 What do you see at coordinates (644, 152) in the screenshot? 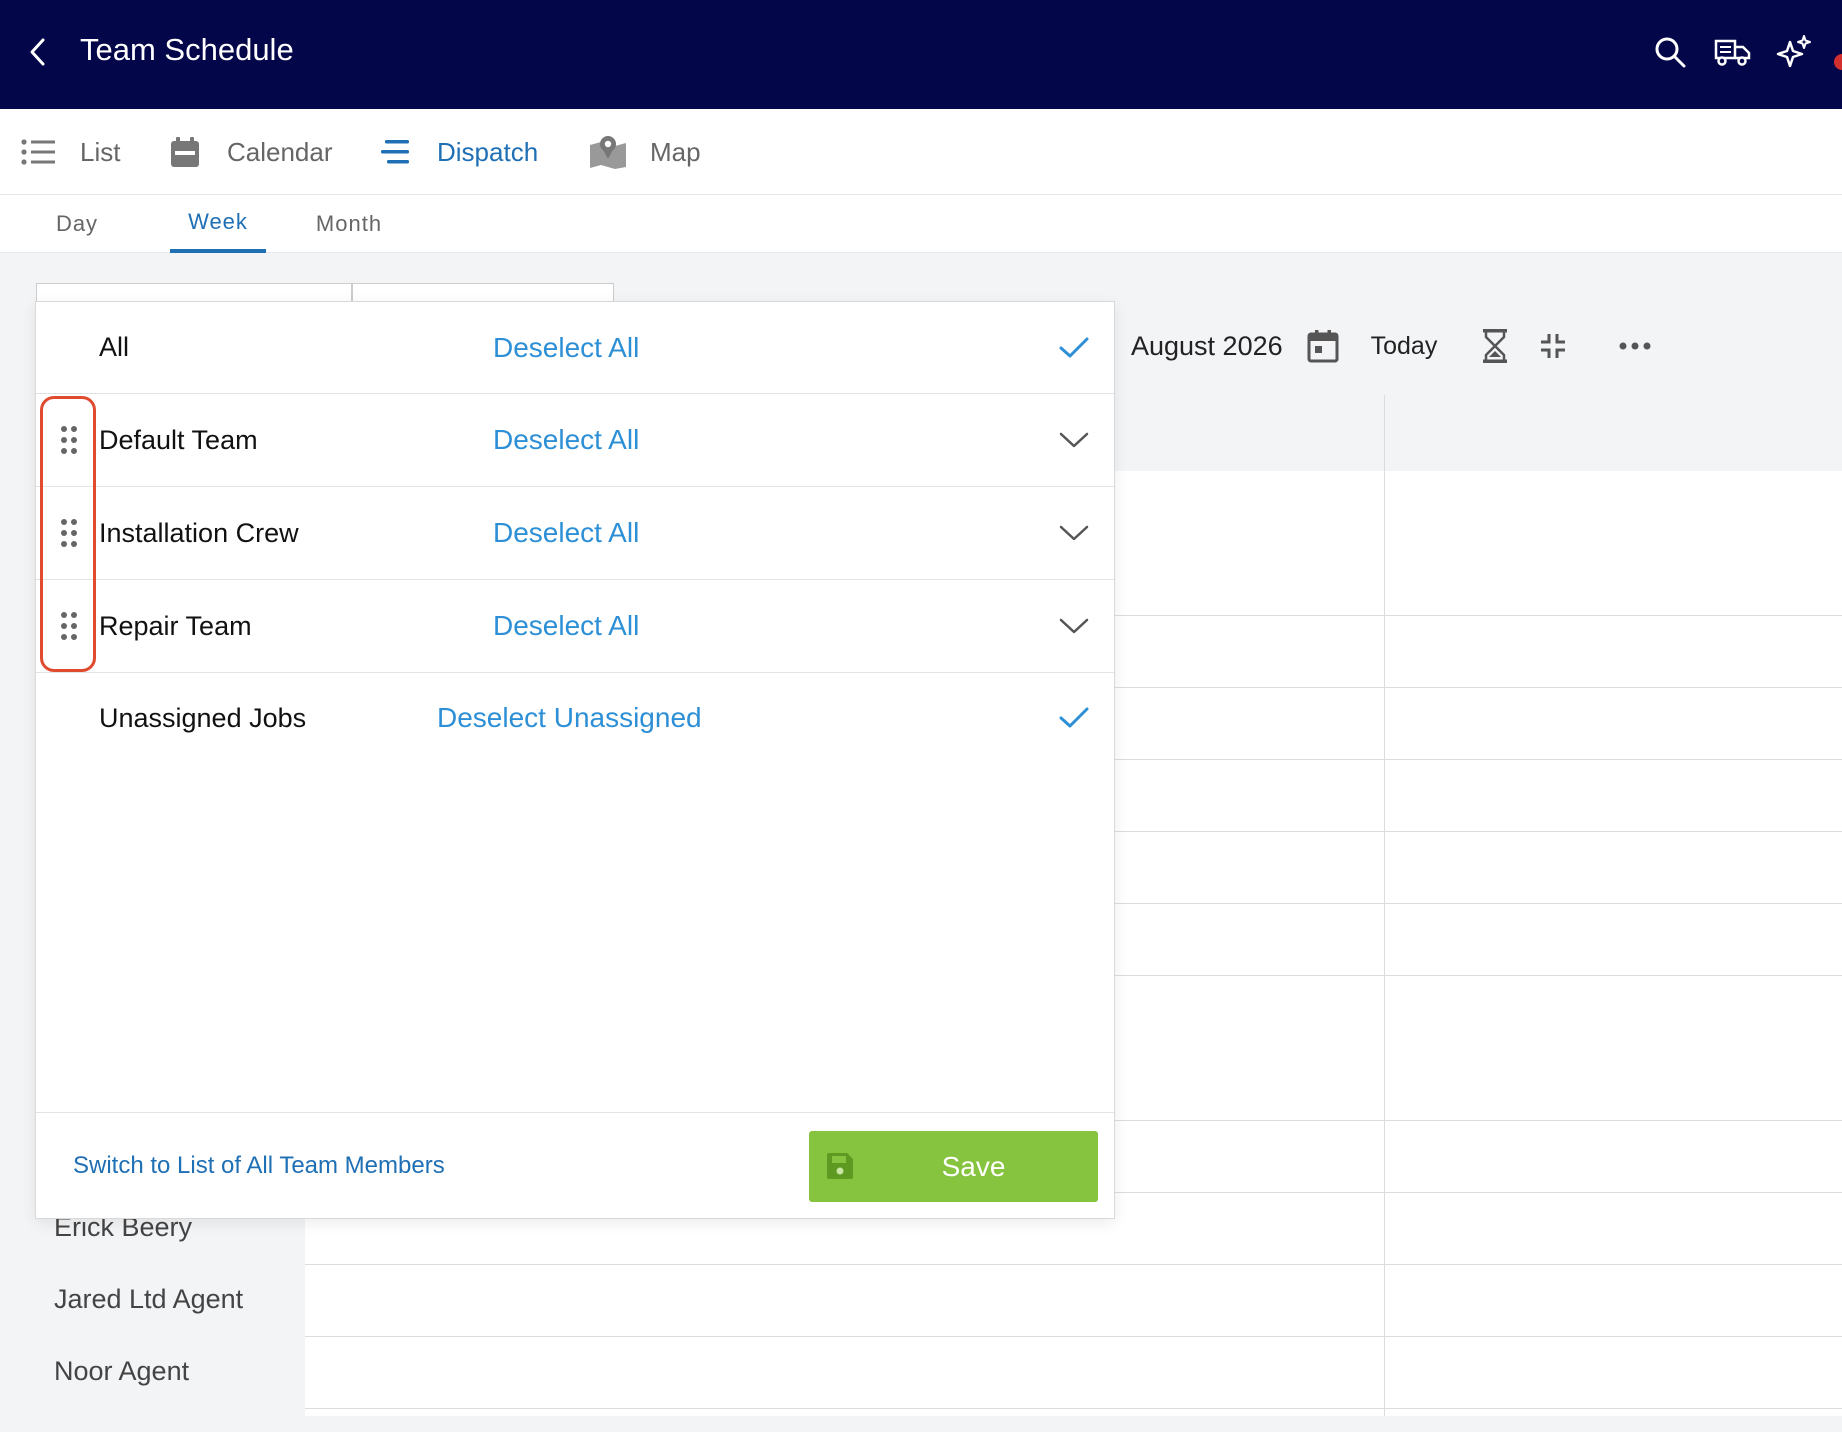
I see `tab-map: Map` at bounding box center [644, 152].